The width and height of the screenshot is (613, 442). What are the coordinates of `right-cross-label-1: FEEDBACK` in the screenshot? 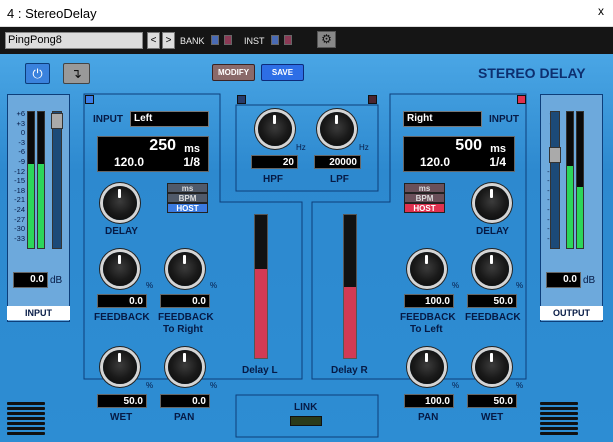 It's located at (428, 317).